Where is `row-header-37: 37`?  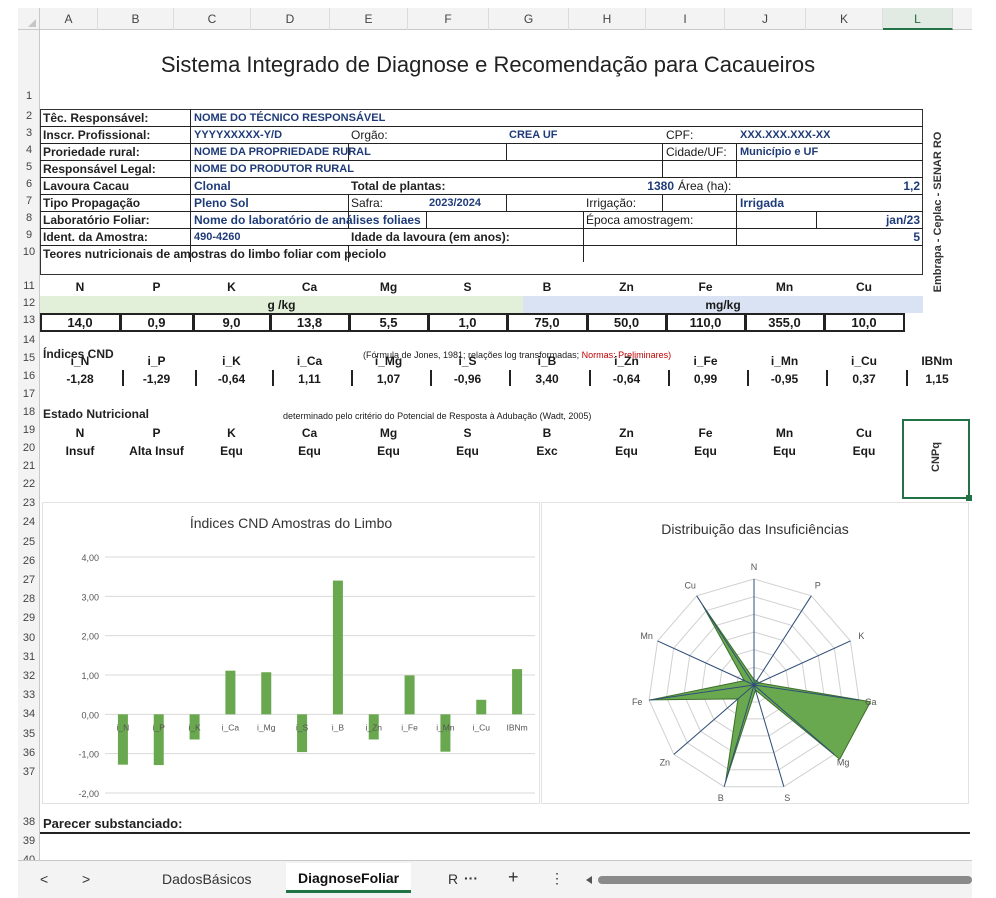 row-header-37: 37 is located at coordinates (29, 772).